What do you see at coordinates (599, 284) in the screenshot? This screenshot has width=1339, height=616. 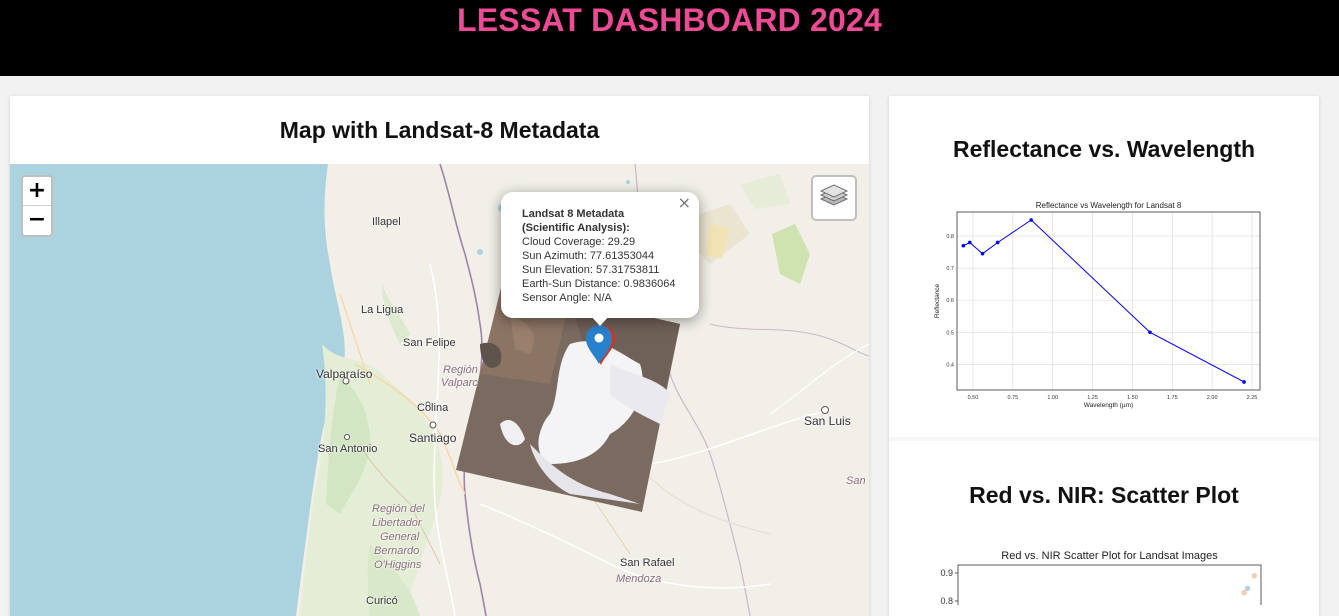 I see `popup-earth-sun-distance: Earth-Sun Distance: 0.9836064` at bounding box center [599, 284].